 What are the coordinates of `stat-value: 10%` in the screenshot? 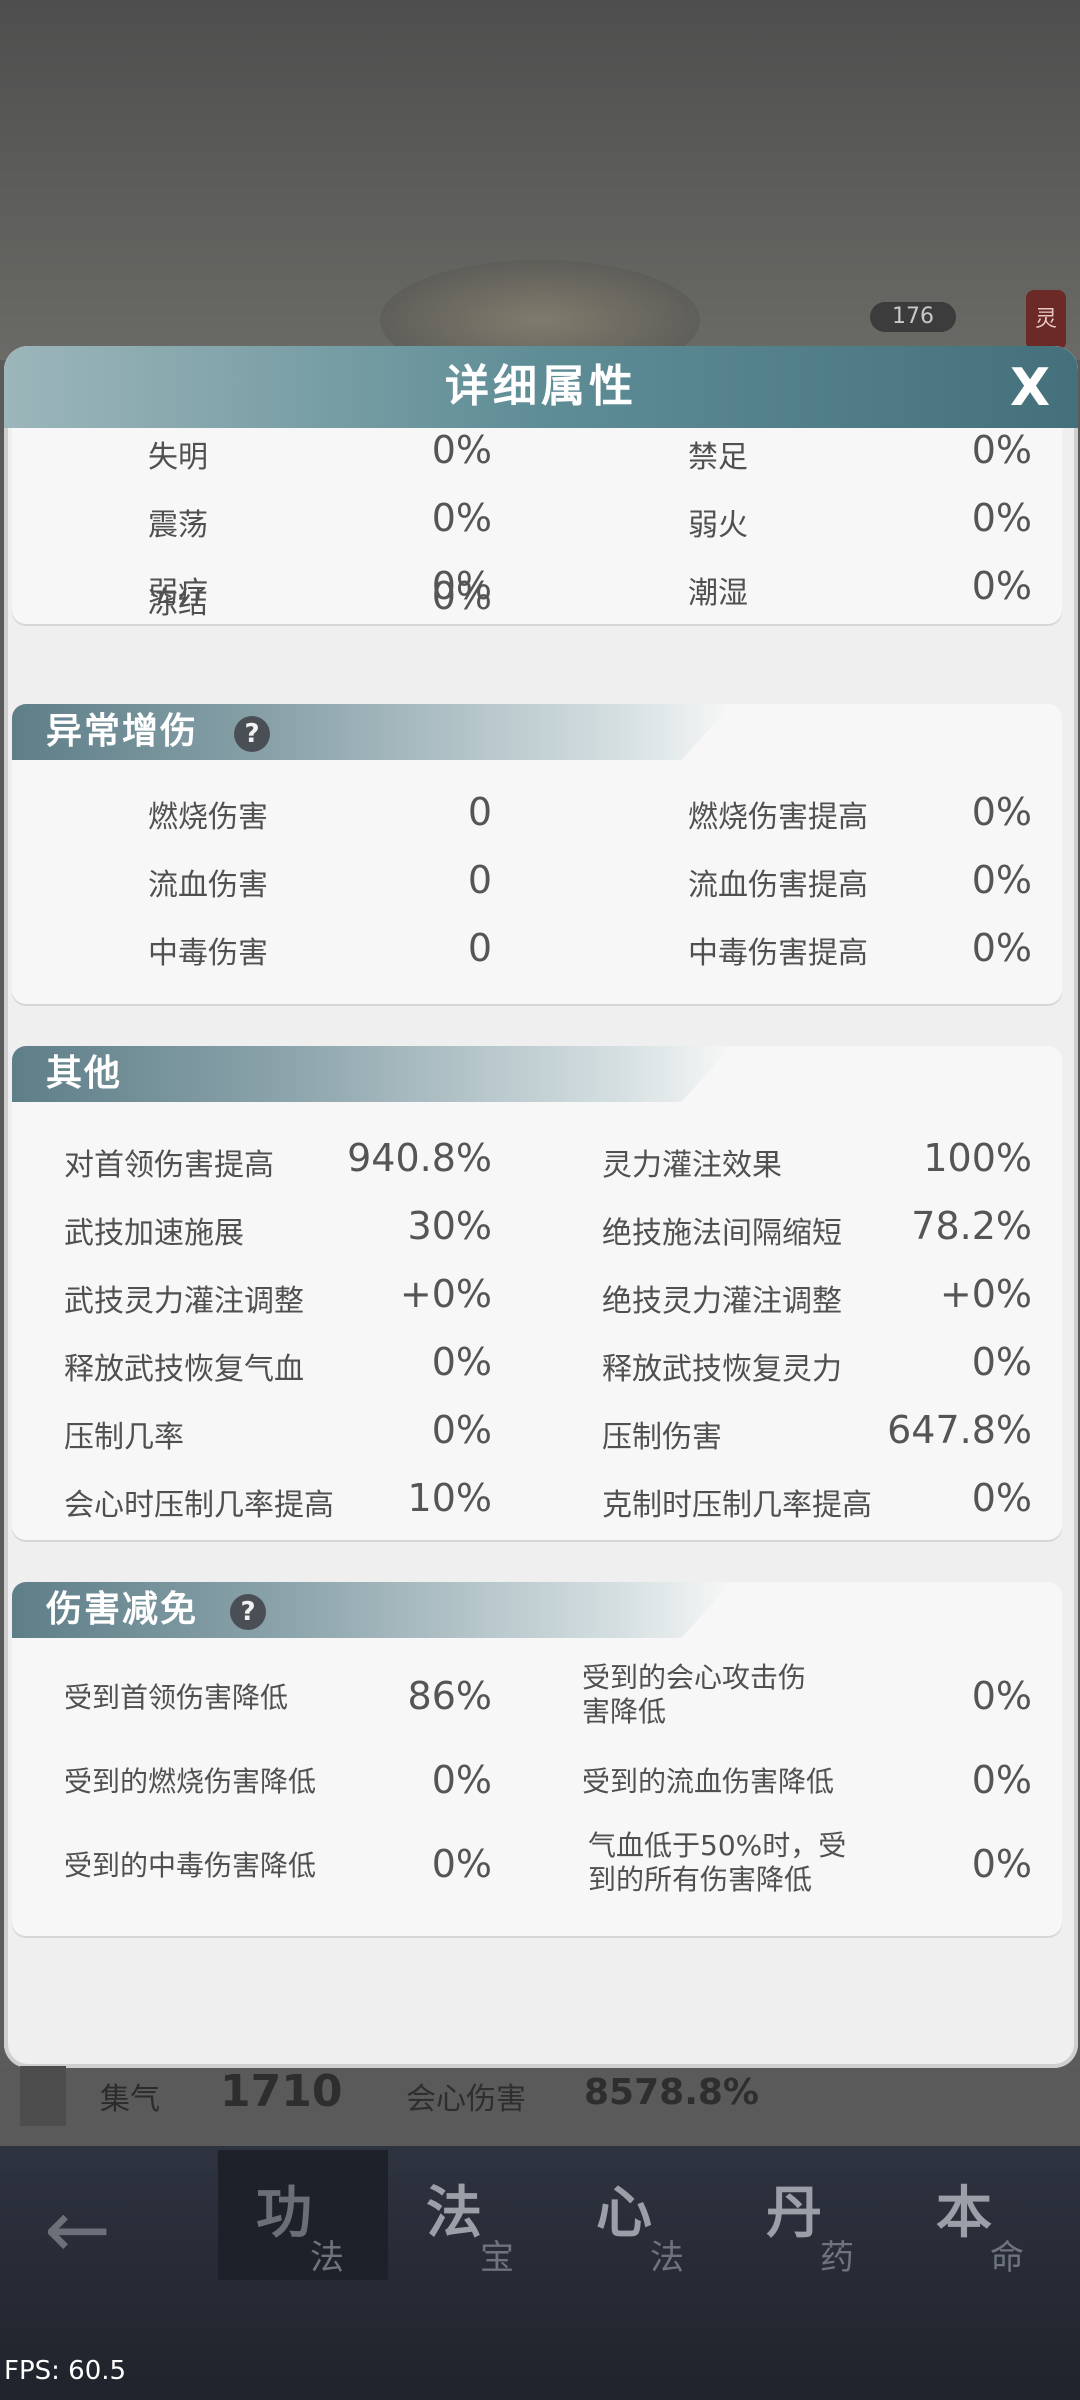 It's located at (449, 1498).